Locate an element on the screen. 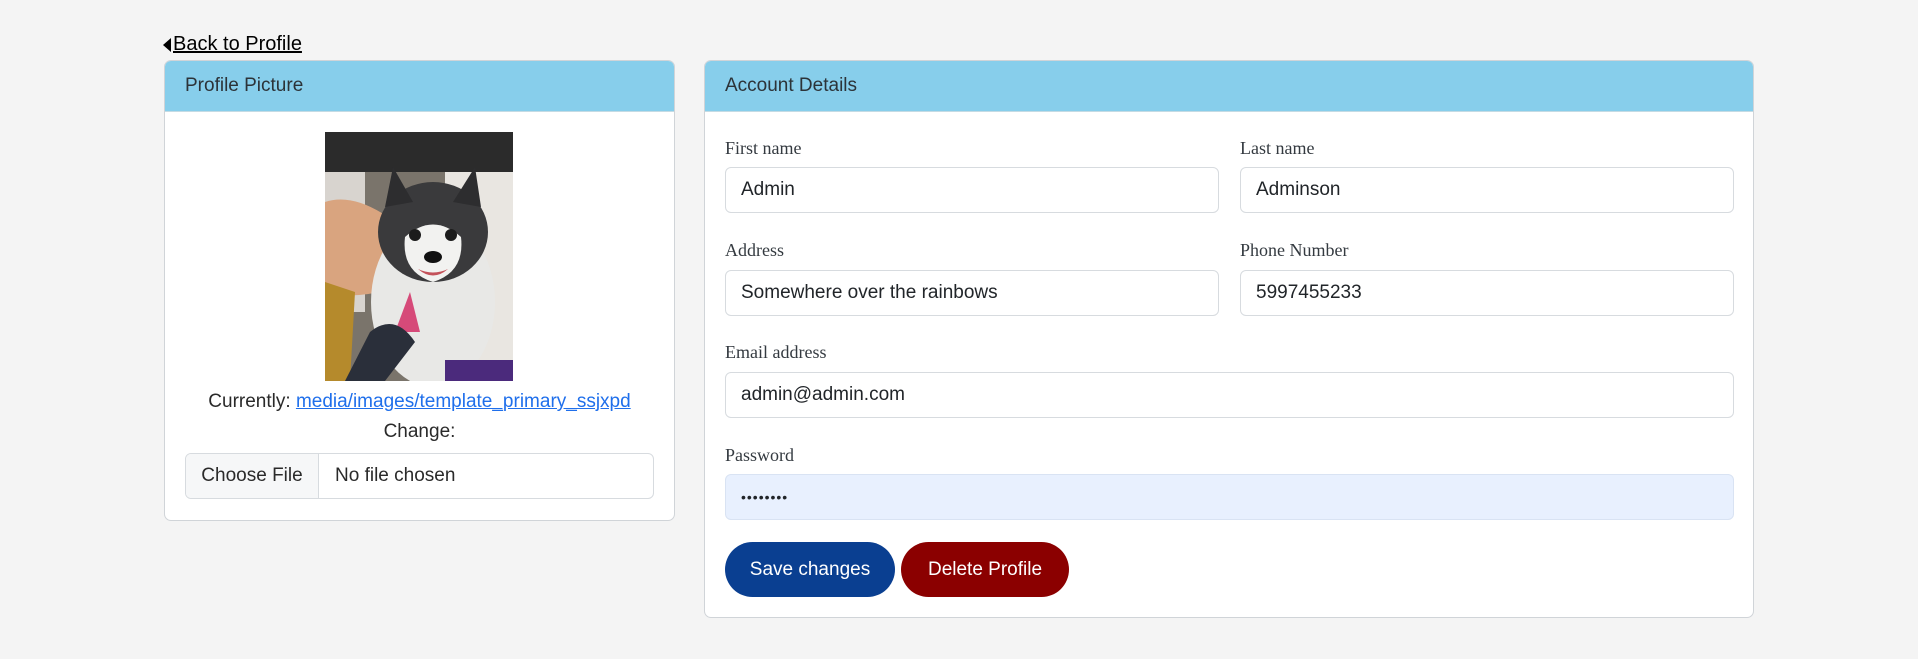 Image resolution: width=1918 pixels, height=659 pixels. last-name-label: Last name is located at coordinates (1277, 148).